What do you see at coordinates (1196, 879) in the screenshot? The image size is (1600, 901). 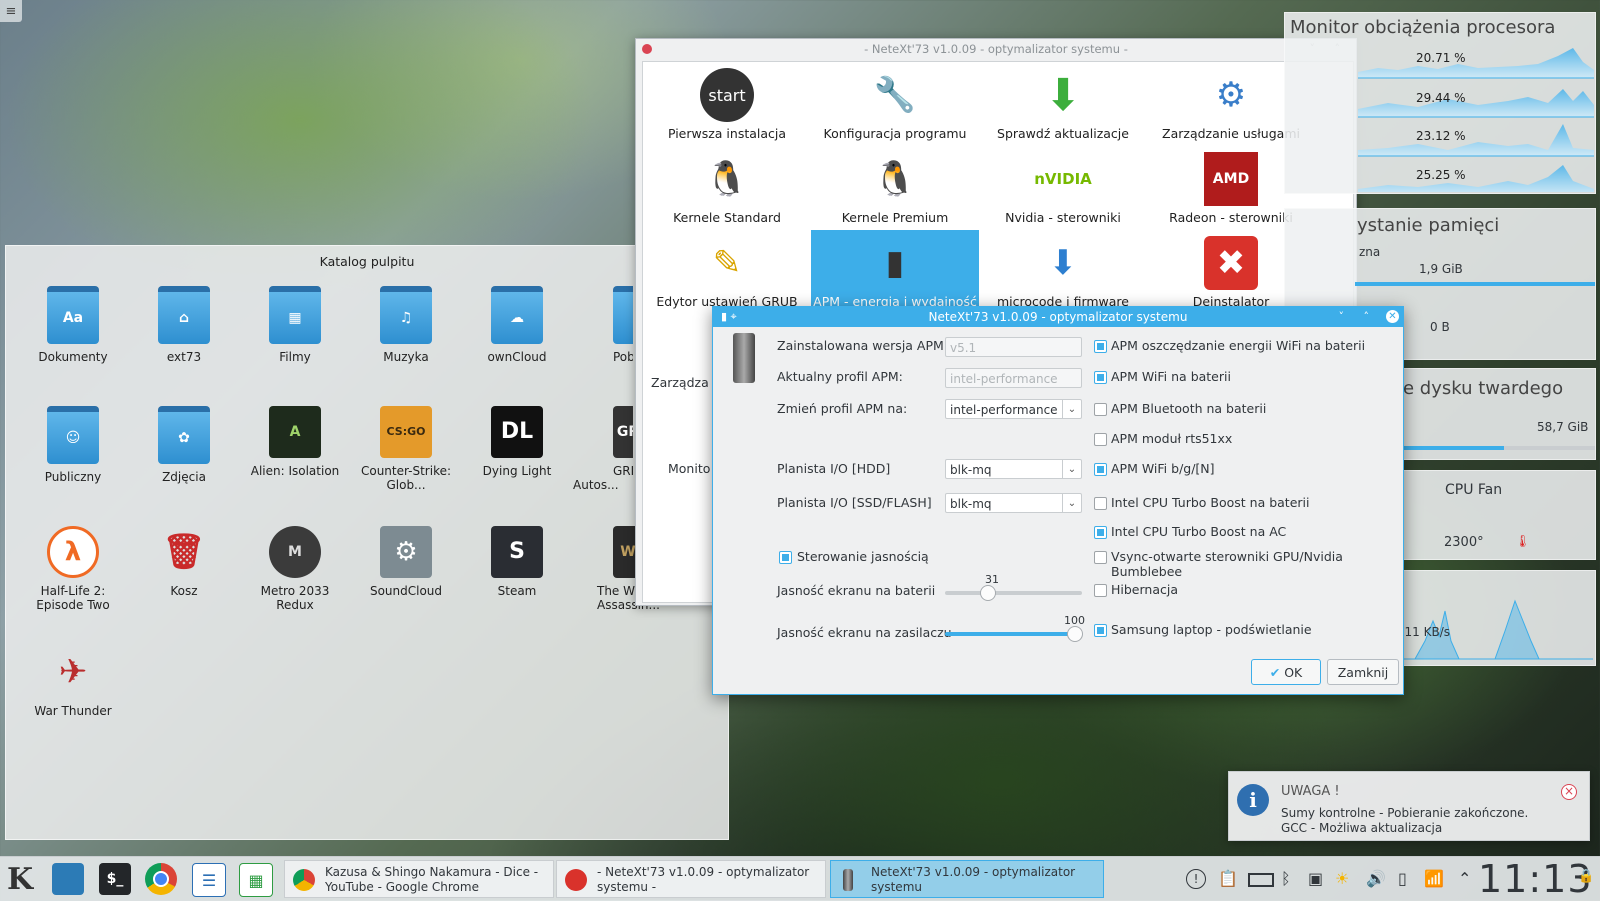 I see `alert-icon: !` at bounding box center [1196, 879].